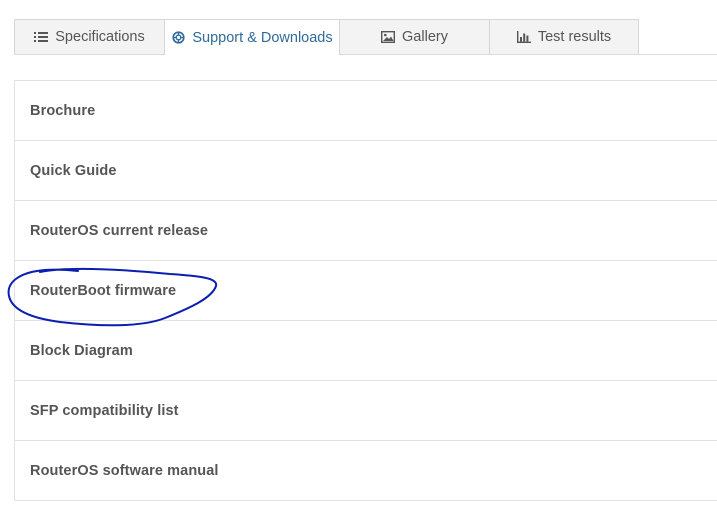 This screenshot has width=717, height=515. What do you see at coordinates (574, 37) in the screenshot?
I see `tab-label: Test results` at bounding box center [574, 37].